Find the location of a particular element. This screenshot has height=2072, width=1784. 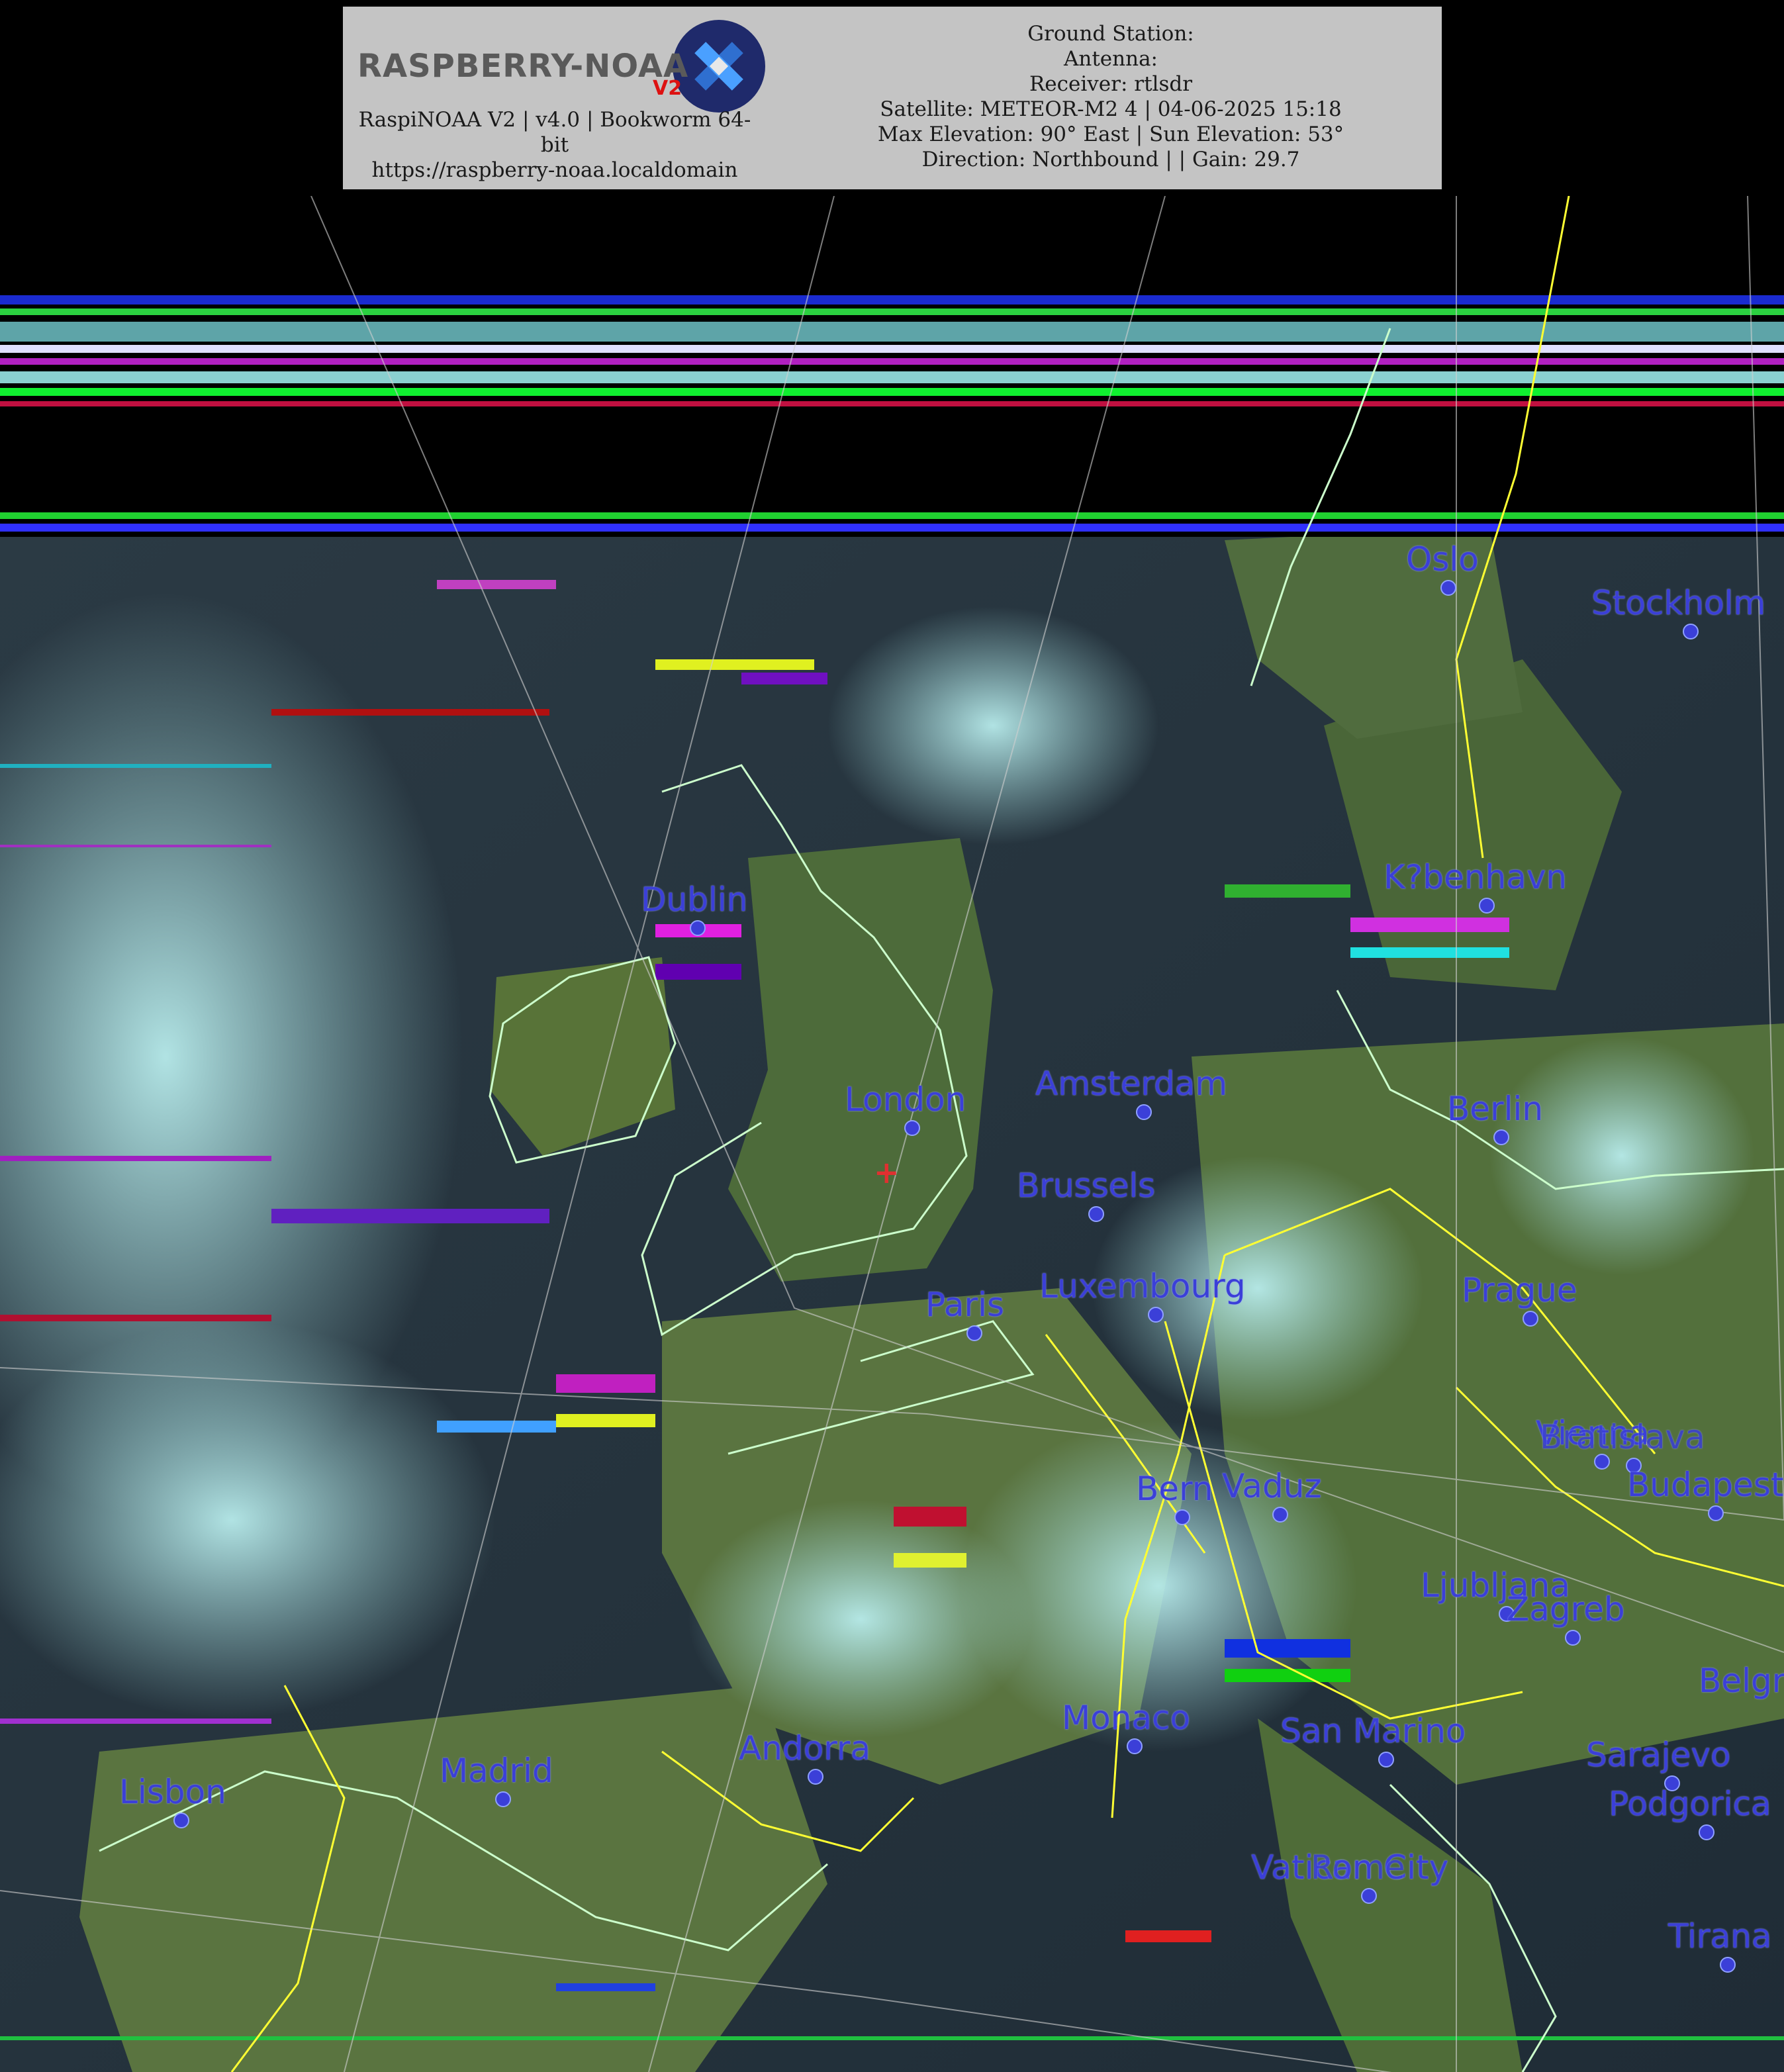

logo-text: RASPBERRY-NOAA is located at coordinates (523, 66).